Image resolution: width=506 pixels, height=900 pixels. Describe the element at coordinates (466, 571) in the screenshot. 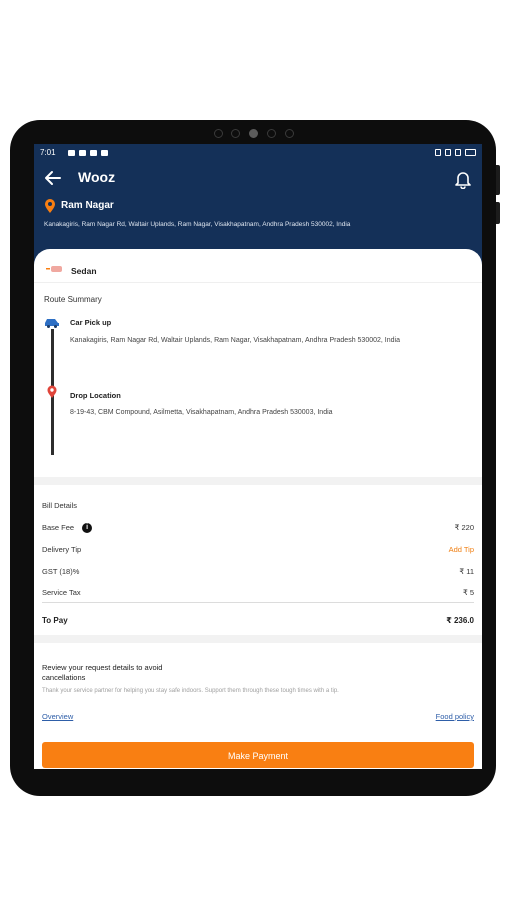

I see `gst-amount: ₹ 11` at that location.